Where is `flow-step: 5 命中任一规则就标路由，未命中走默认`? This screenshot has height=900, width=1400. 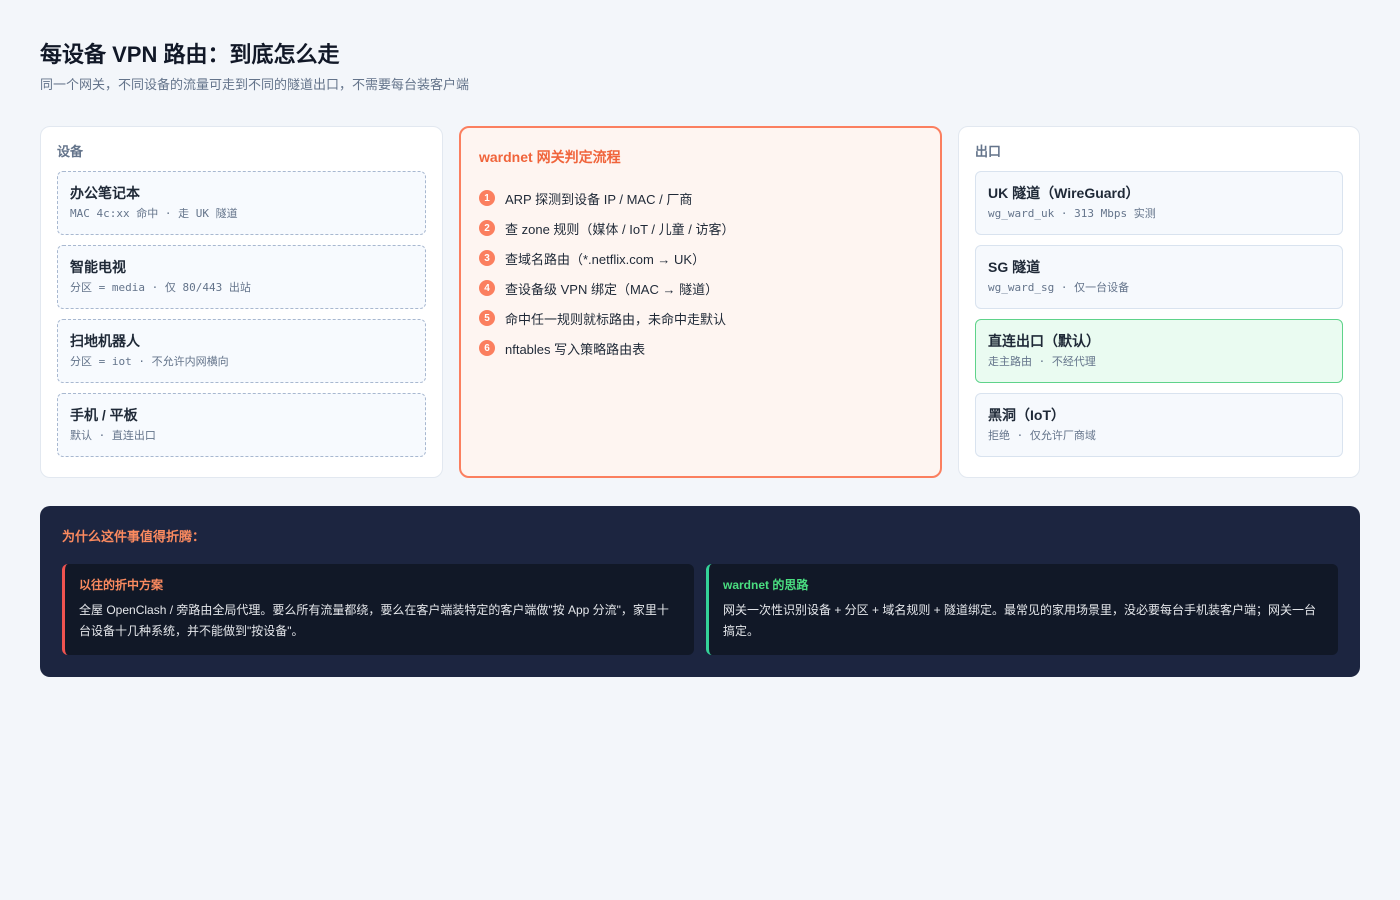
flow-step: 5 命中任一规则就标路由，未命中走默认 is located at coordinates (700, 318).